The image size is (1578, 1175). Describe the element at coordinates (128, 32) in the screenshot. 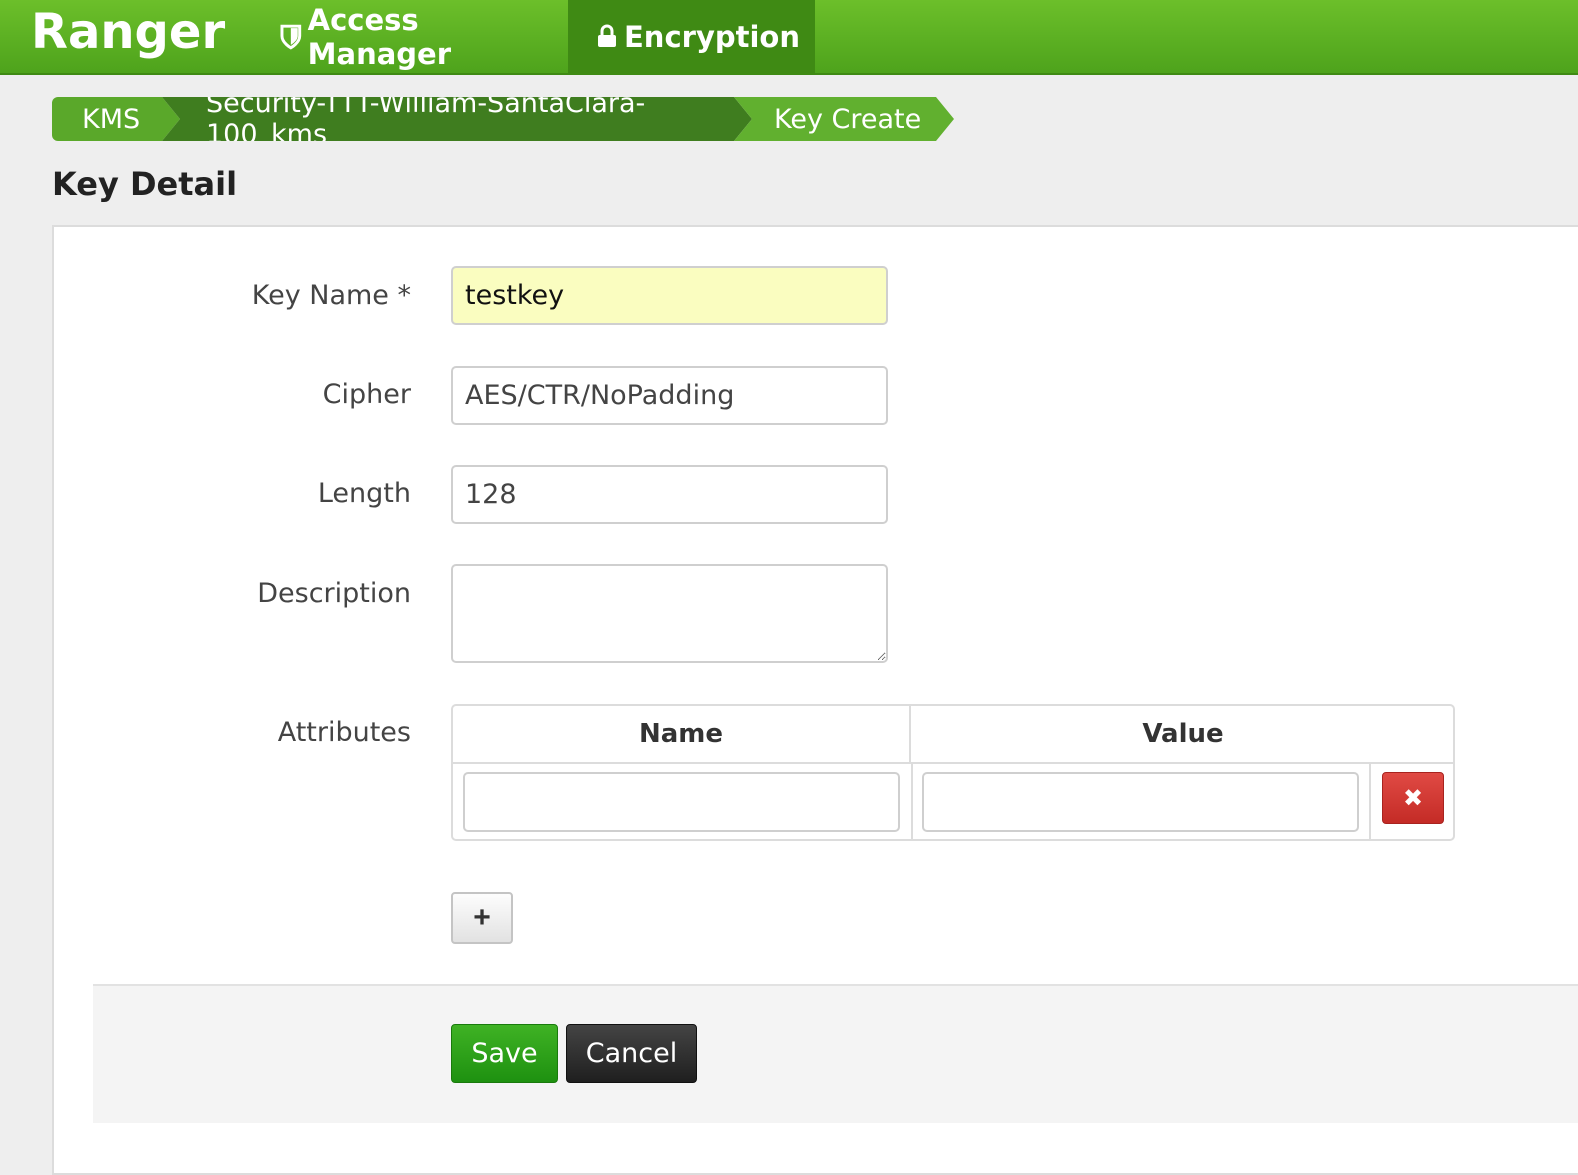

I see `brand-logo: Ranger` at that location.